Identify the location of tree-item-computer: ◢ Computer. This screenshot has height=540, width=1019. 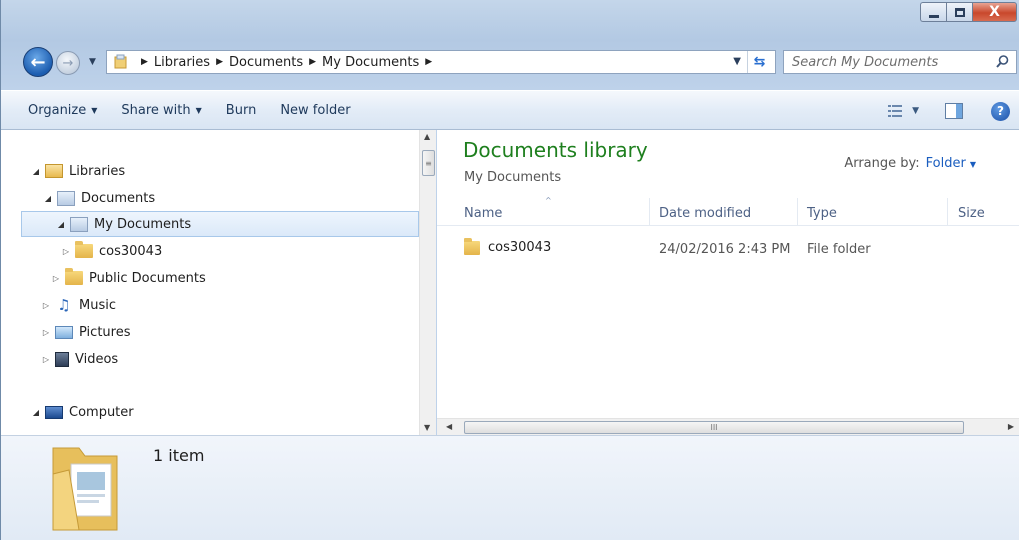
(82, 412).